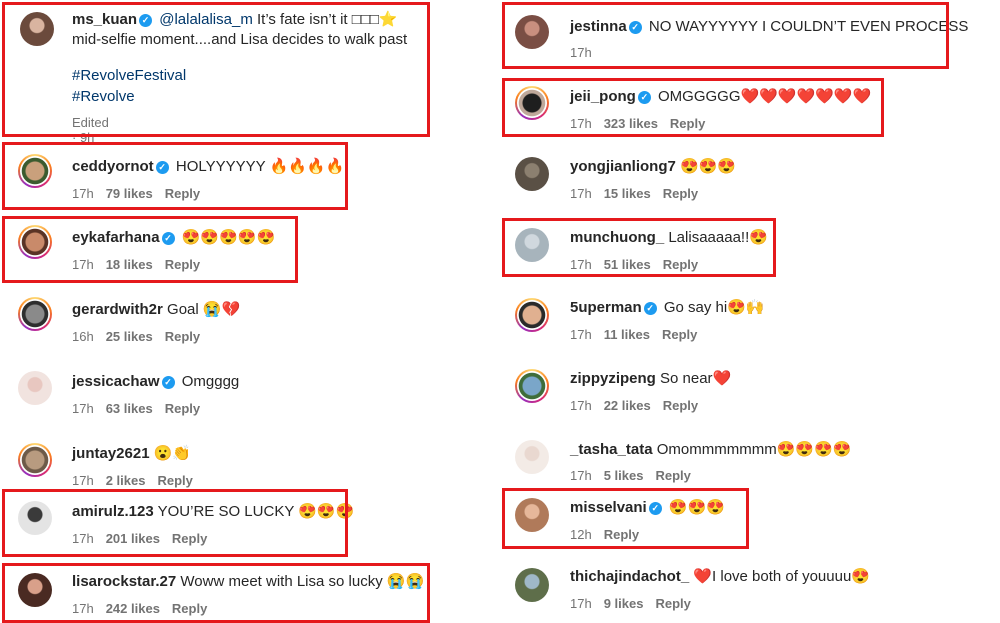  I want to click on username: thichajindachot_, so click(629, 576).